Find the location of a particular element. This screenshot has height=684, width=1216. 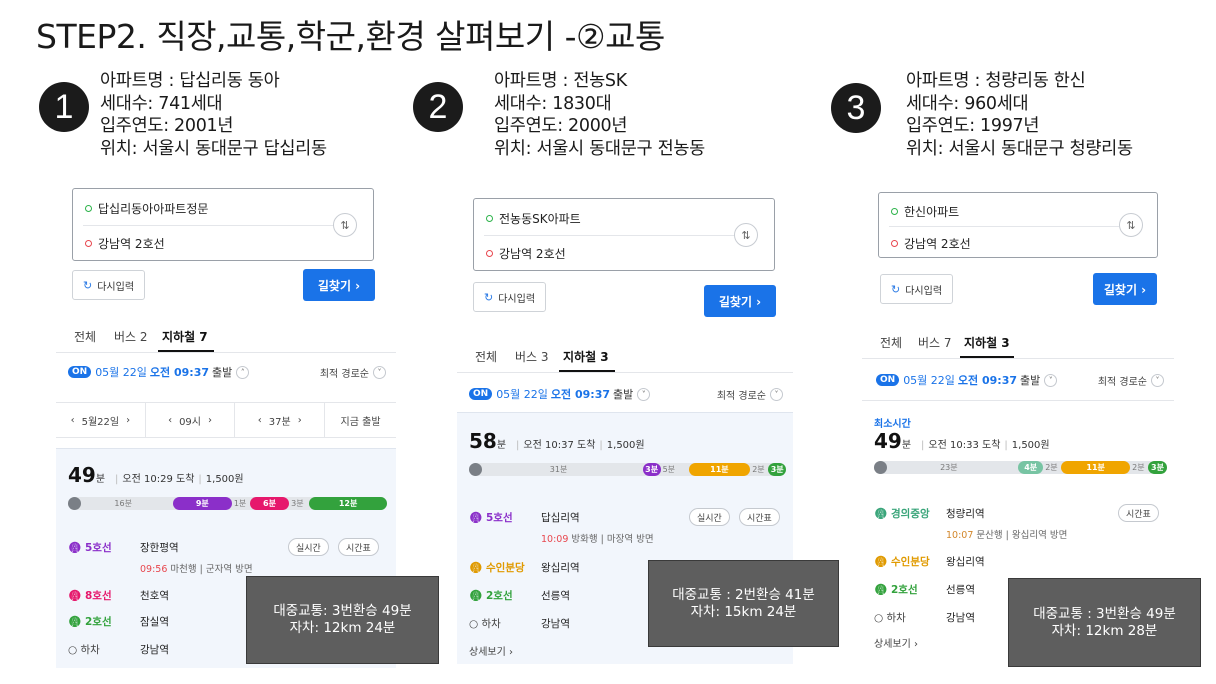

fastest-badge: 최소시간 is located at coordinates (892, 424).